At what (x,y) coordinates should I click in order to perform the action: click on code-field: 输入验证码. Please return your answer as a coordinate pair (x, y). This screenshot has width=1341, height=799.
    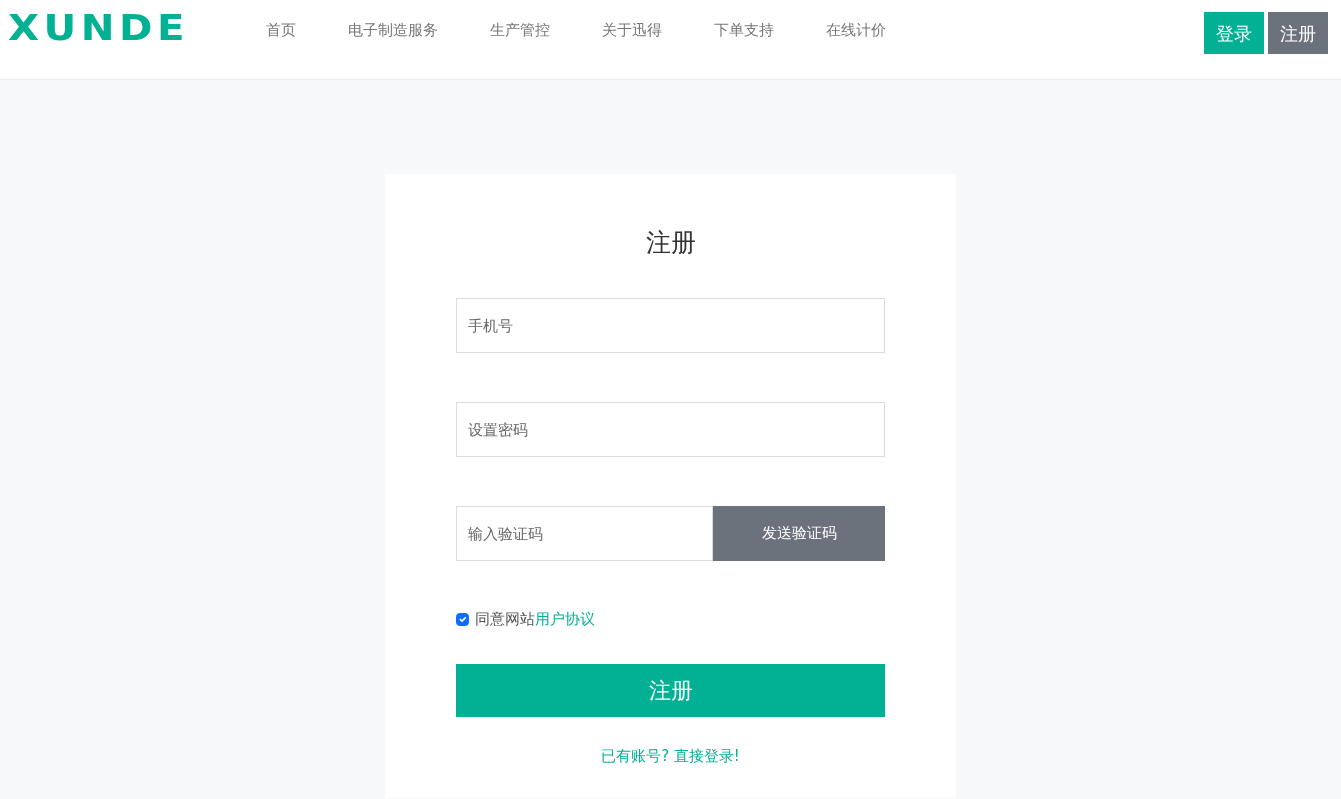
    Looking at the image, I should click on (584, 533).